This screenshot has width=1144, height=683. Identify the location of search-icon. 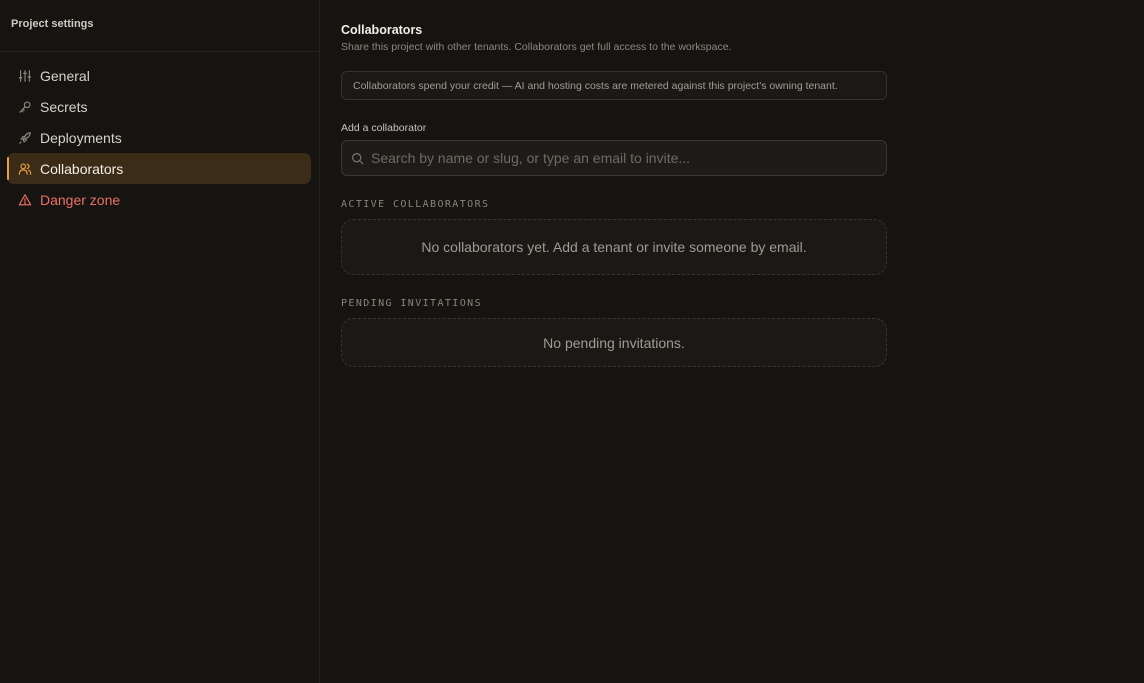
(357, 158).